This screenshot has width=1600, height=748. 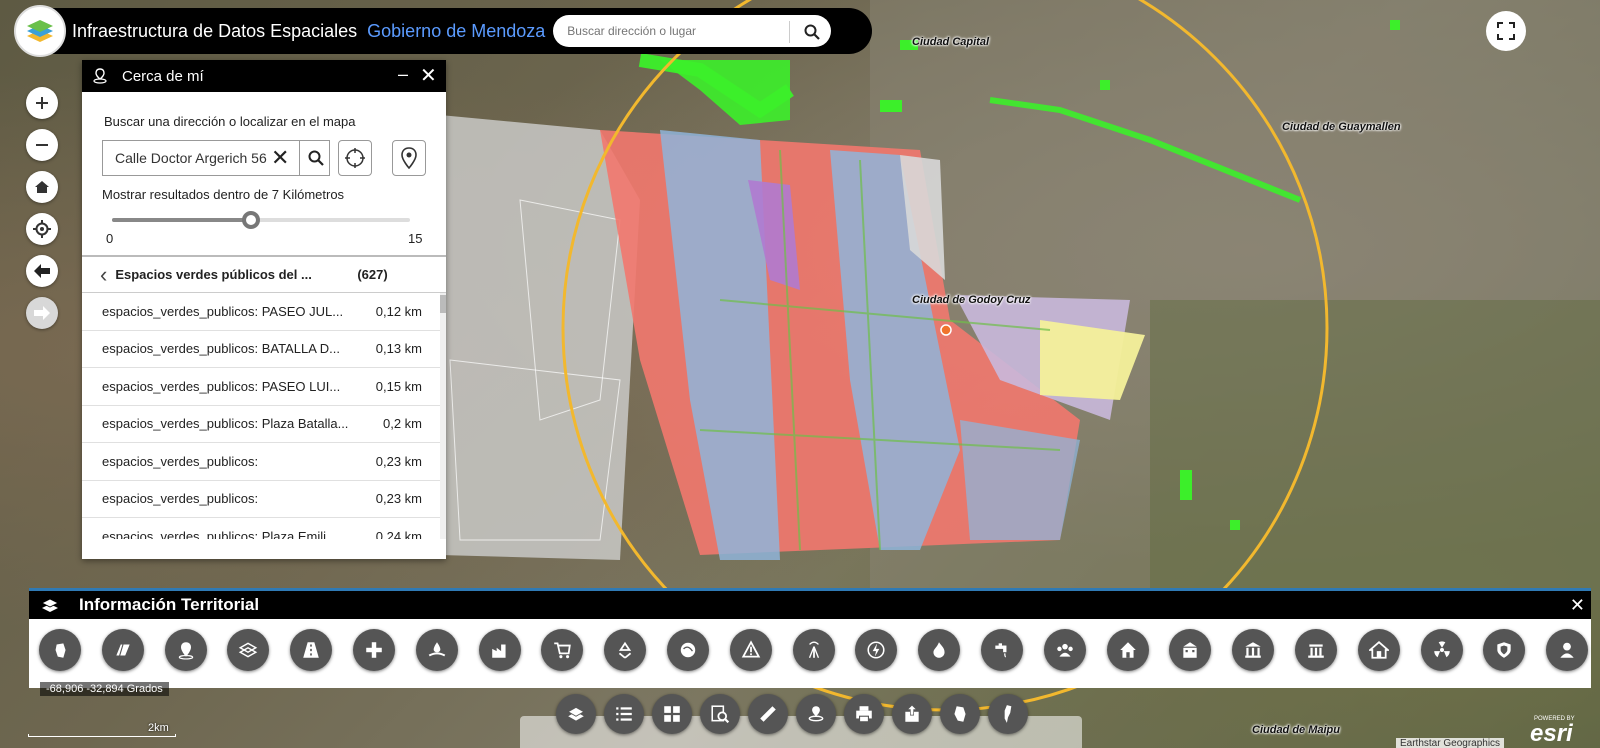 What do you see at coordinates (1190, 650) in the screenshot?
I see `category-school-button` at bounding box center [1190, 650].